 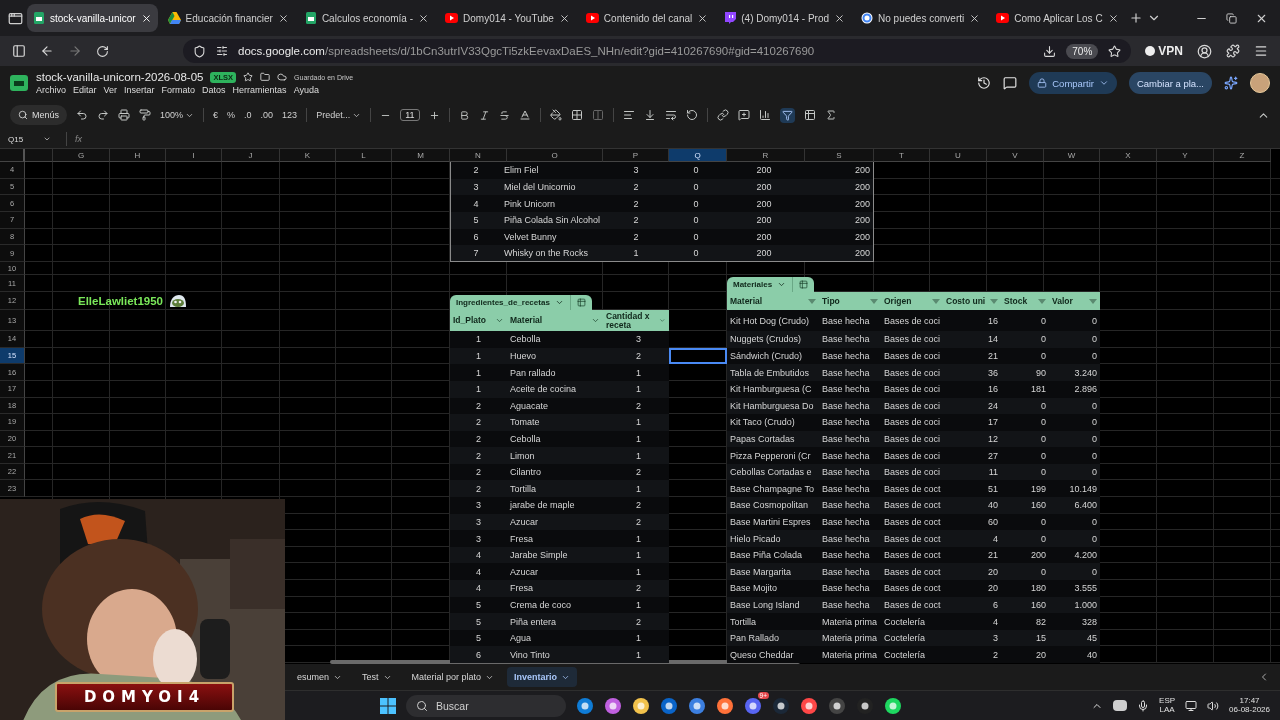 I want to click on new-tab-icon, so click(x=1135, y=18).